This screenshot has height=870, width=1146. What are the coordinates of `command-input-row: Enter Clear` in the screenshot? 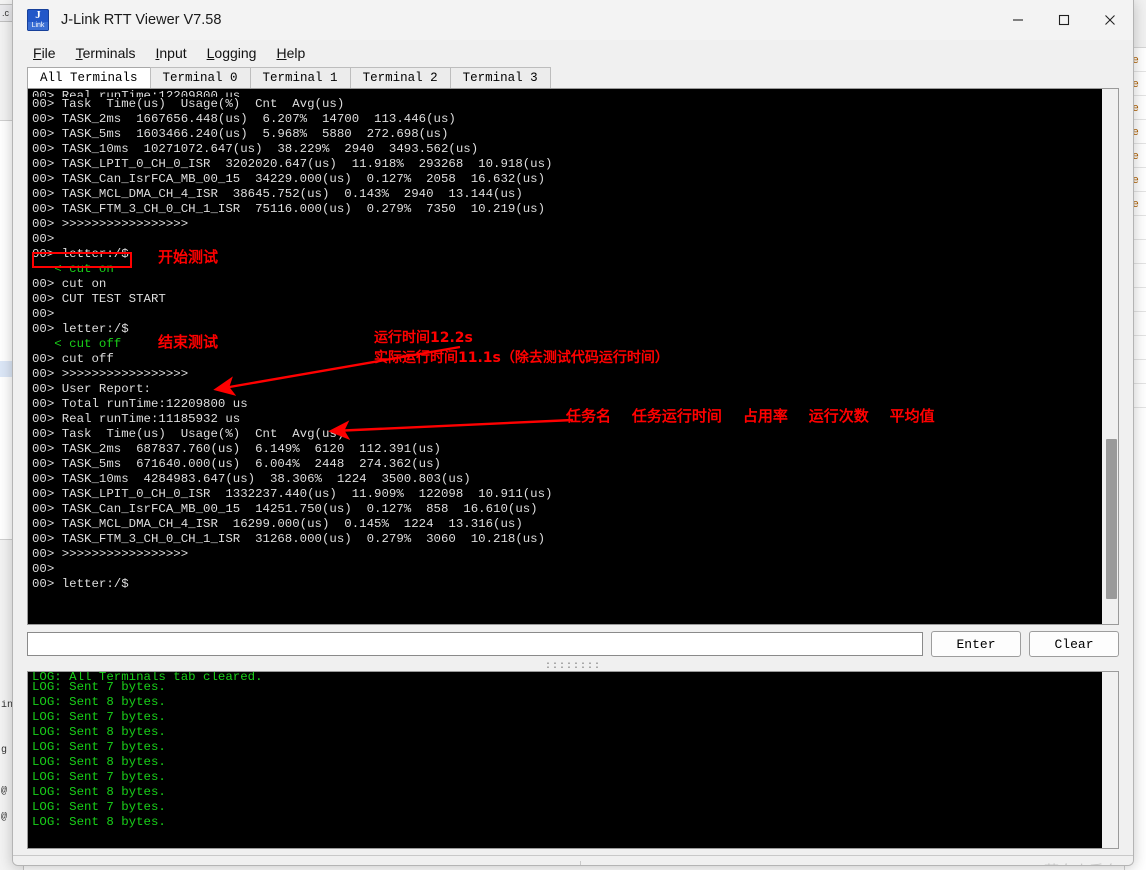 It's located at (573, 643).